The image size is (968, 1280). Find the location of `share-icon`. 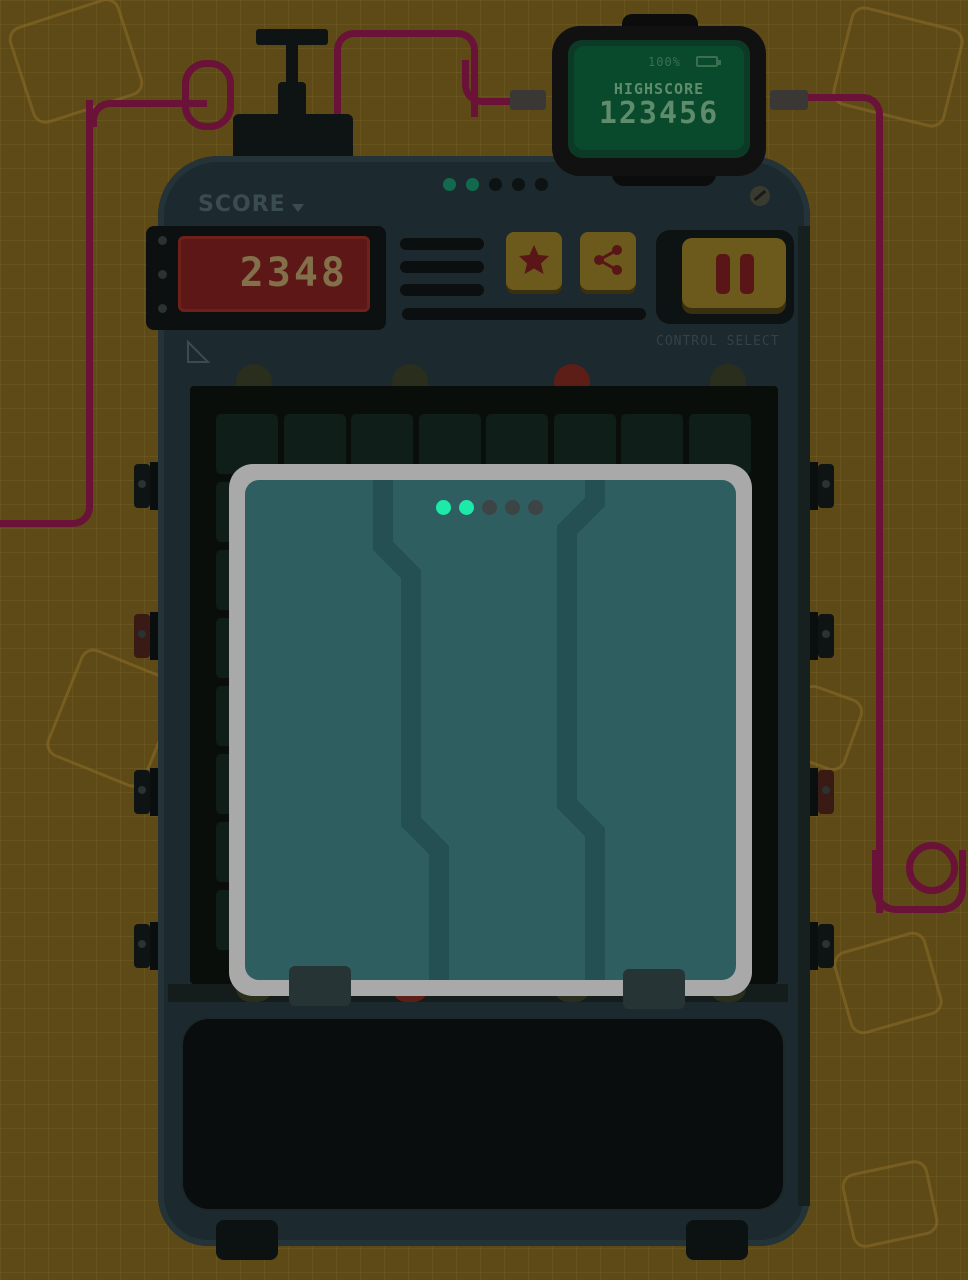

share-icon is located at coordinates (608, 260).